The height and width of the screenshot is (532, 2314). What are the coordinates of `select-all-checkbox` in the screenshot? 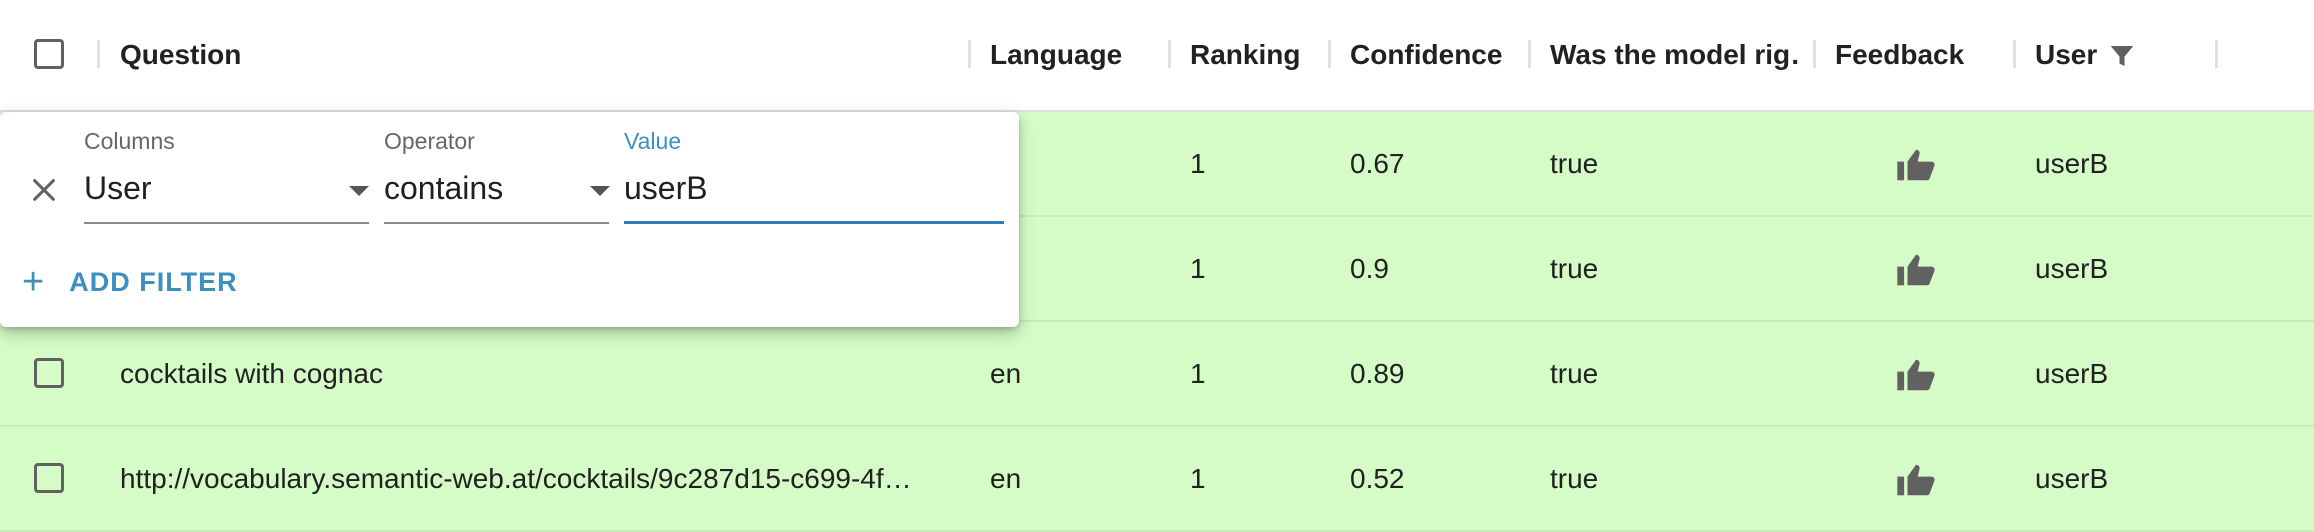 It's located at (49, 54).